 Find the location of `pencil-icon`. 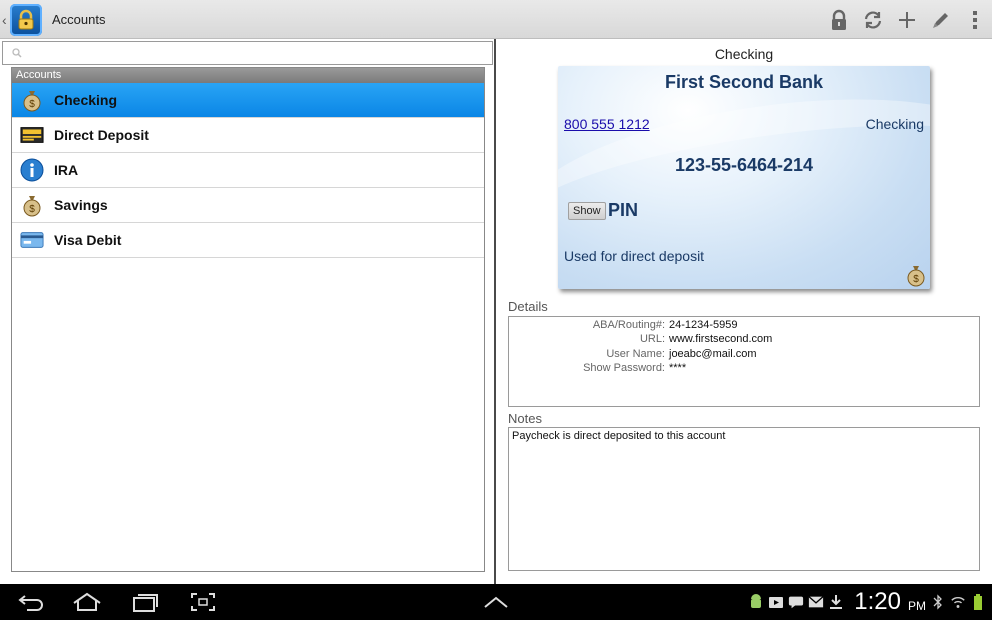

pencil-icon is located at coordinates (940, 20).